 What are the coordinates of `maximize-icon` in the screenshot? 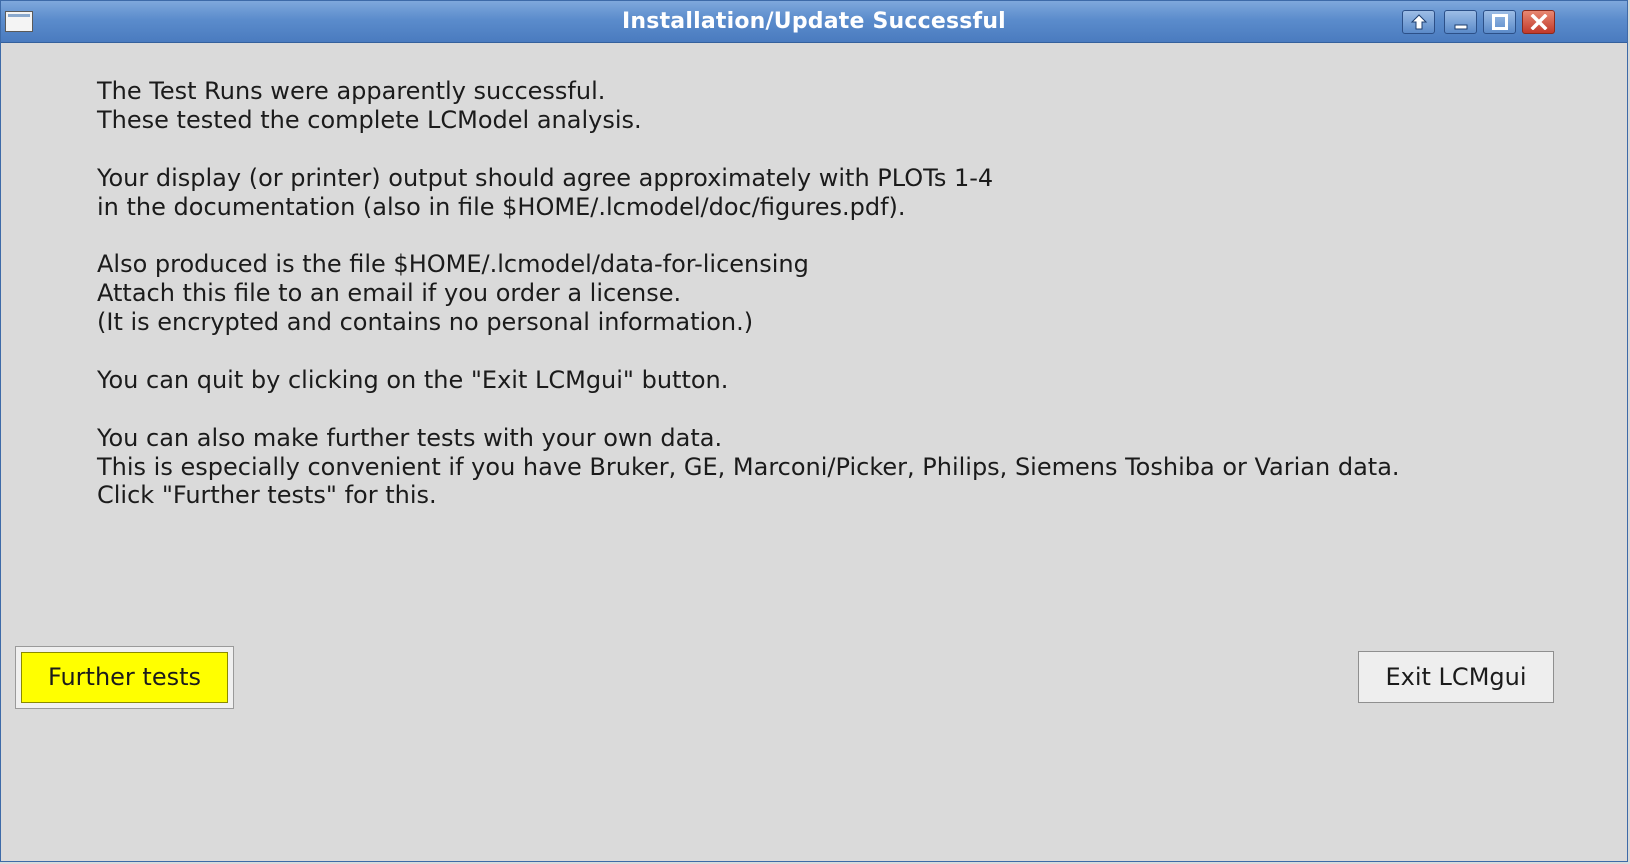 It's located at (1499, 22).